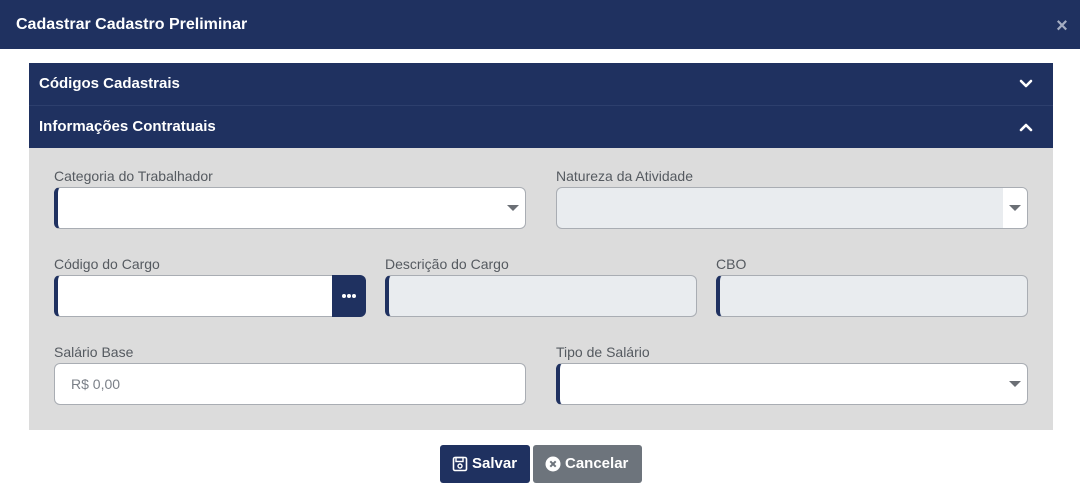  I want to click on categoria-label: Categoria do Trabalhador, so click(133, 176).